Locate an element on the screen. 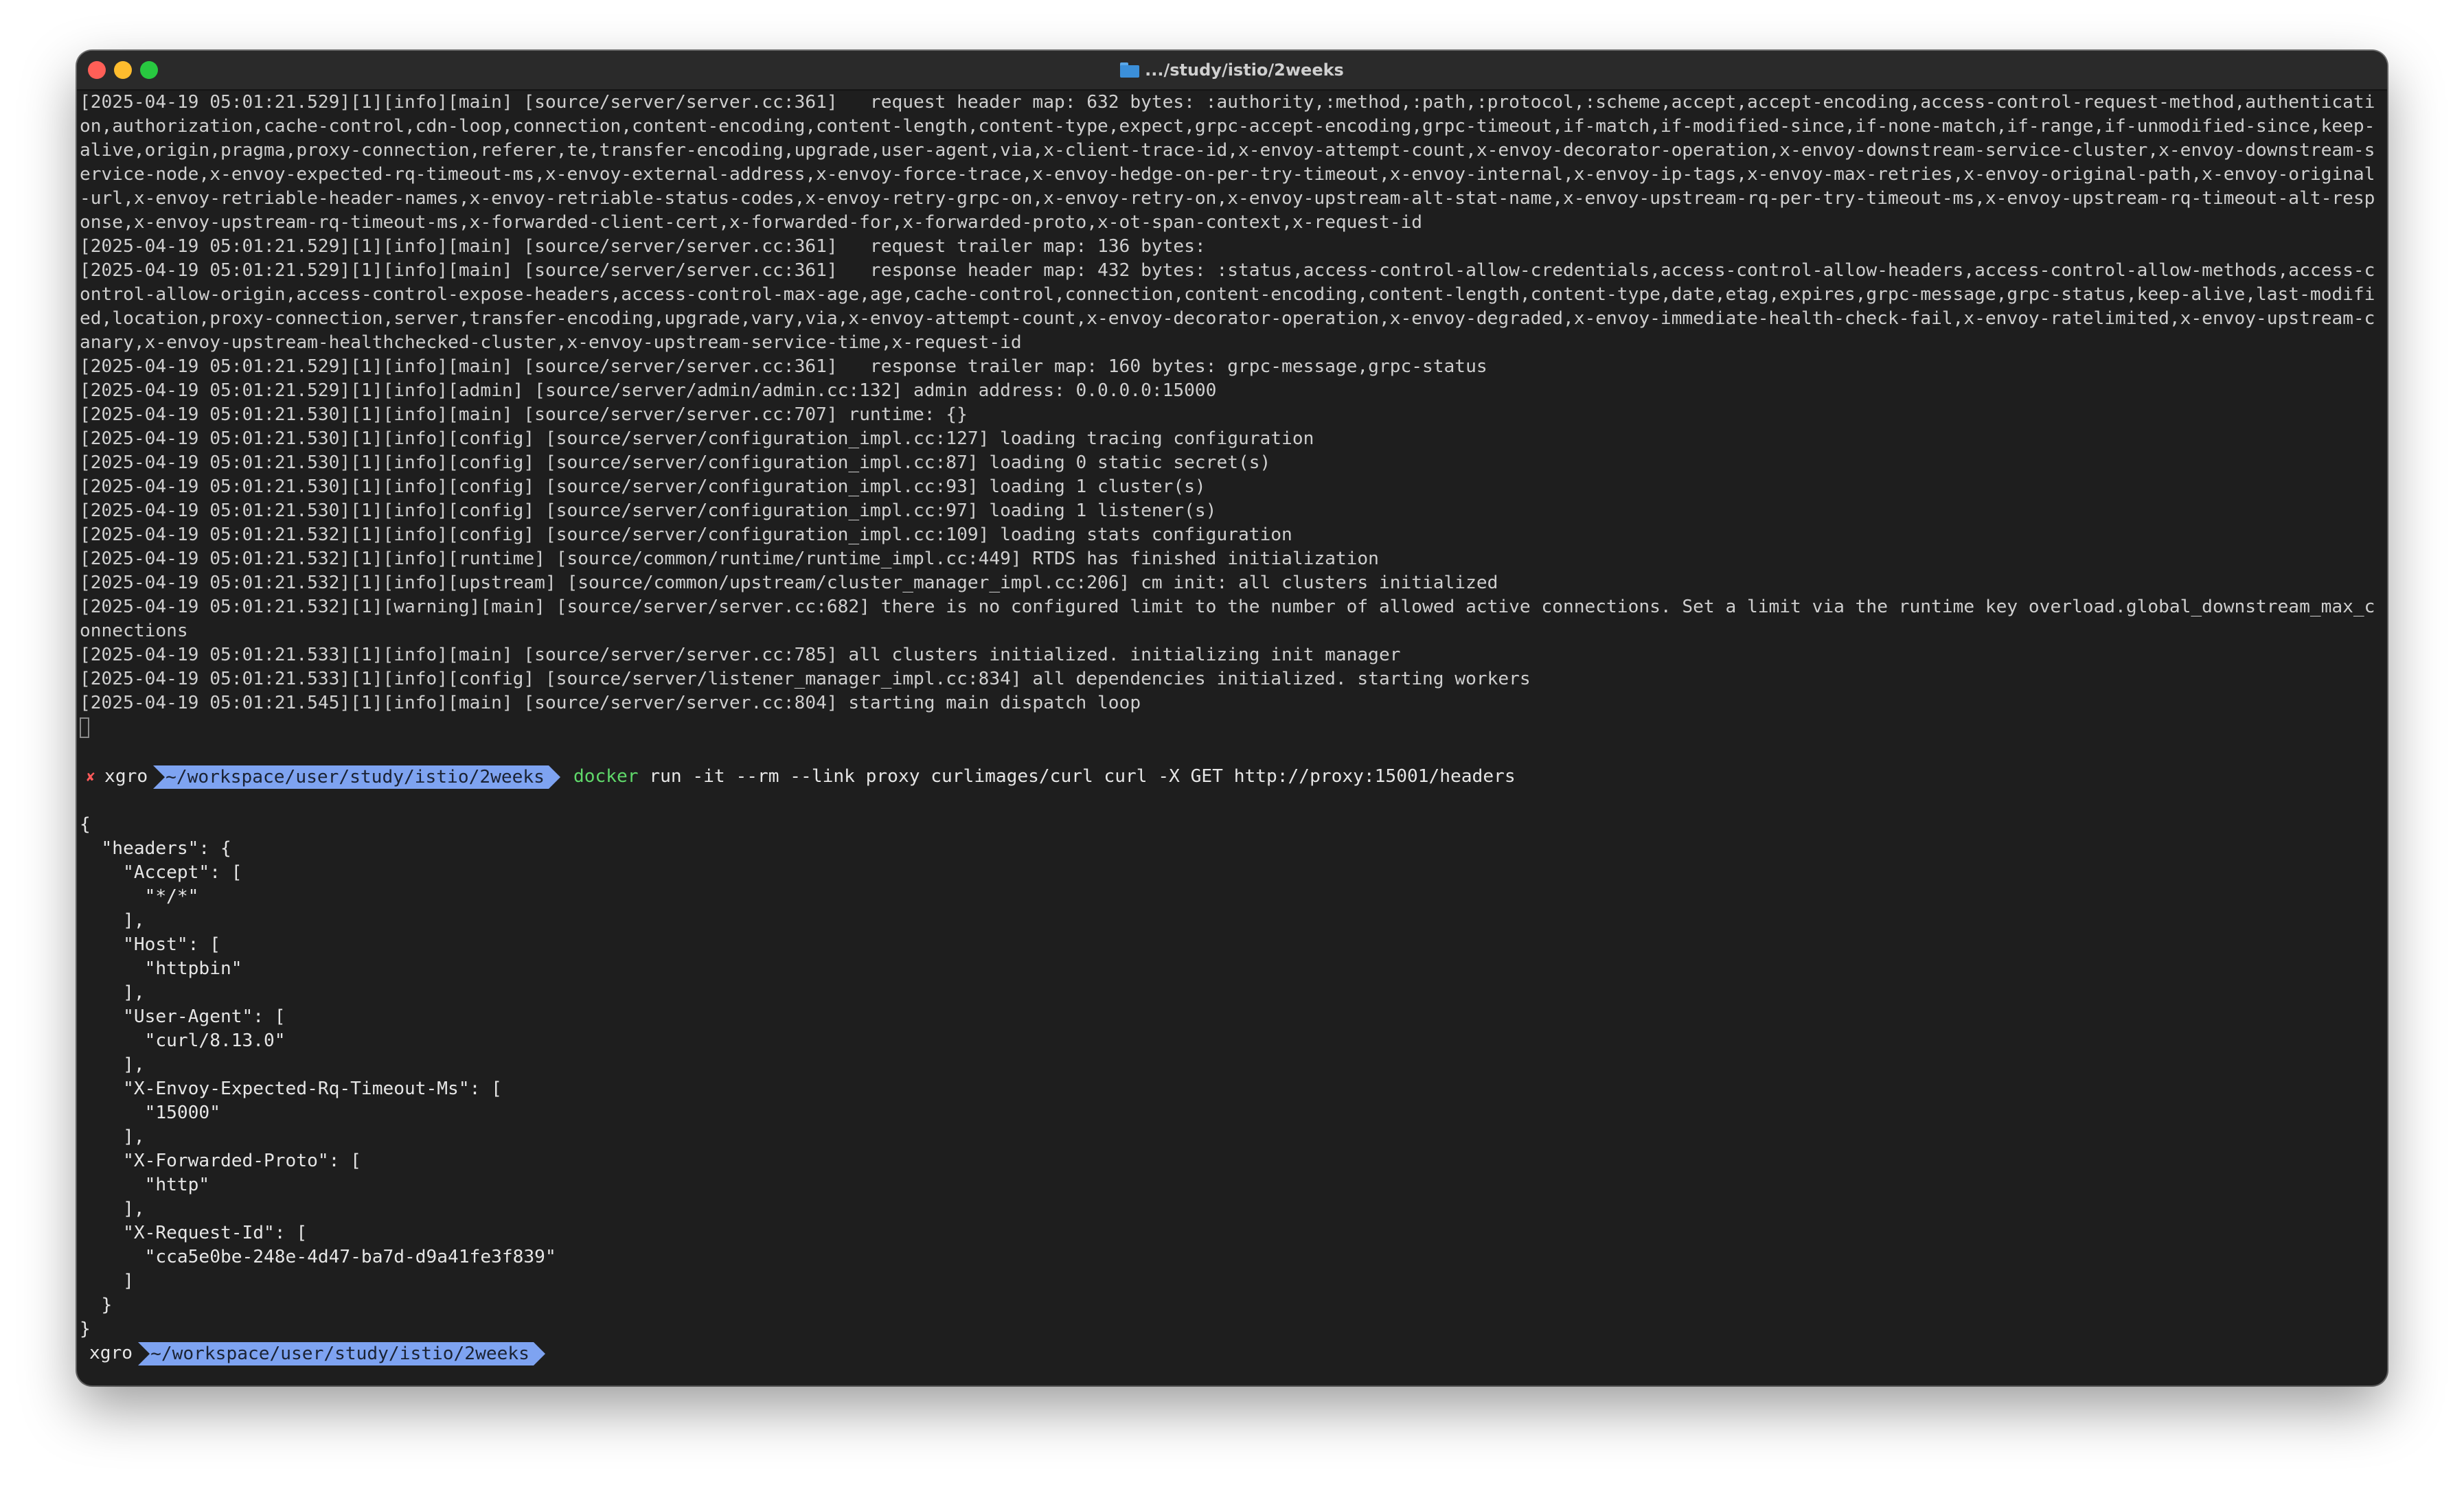 Image resolution: width=2464 pixels, height=1487 pixels. output-line: "Host": [ is located at coordinates (150, 944).